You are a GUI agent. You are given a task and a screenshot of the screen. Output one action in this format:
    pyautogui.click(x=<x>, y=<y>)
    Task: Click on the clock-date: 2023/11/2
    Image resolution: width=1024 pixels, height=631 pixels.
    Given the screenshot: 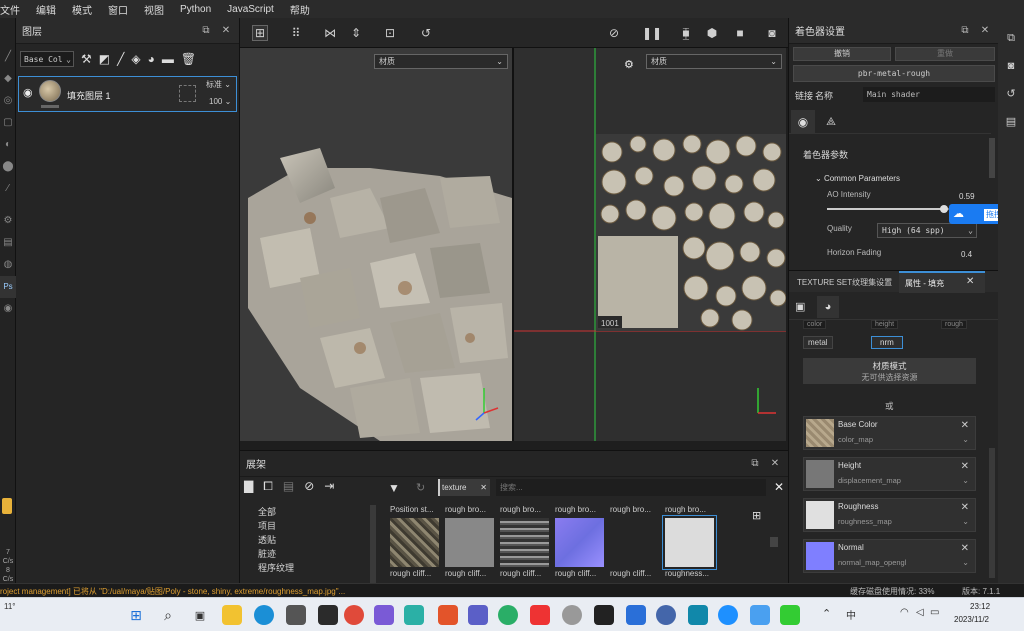 What is the action you would take?
    pyautogui.click(x=971, y=619)
    